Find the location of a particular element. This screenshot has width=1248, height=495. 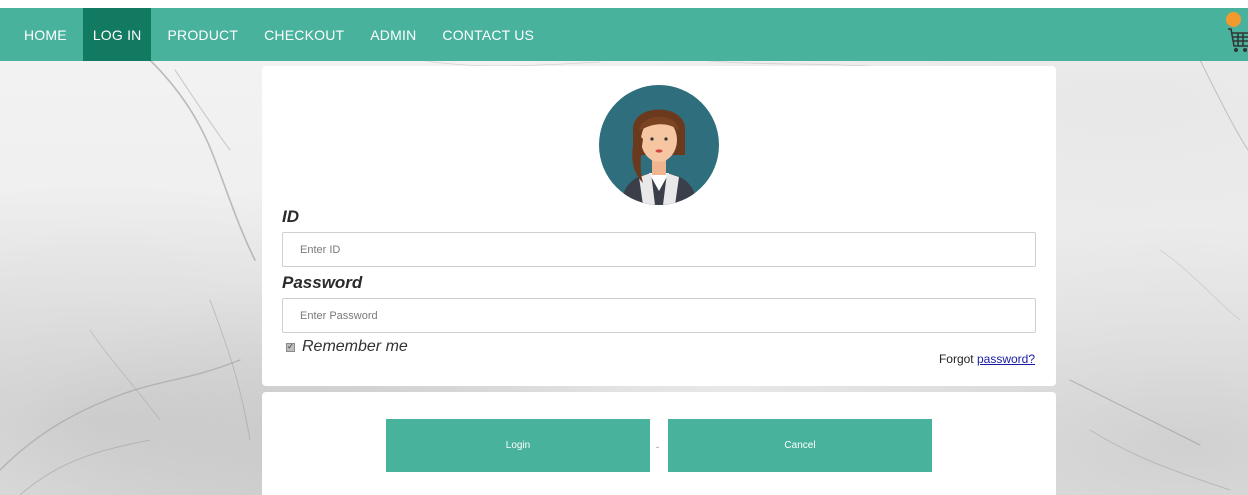

cancel-button: Cancel is located at coordinates (800, 445).